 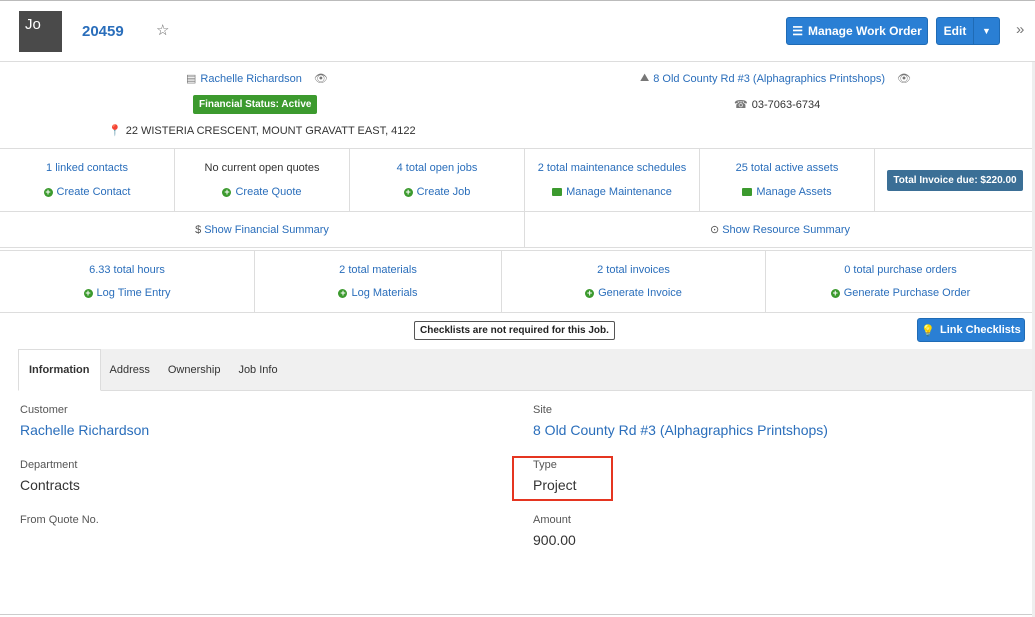 What do you see at coordinates (787, 192) in the screenshot?
I see `manage-assets-link: Manage Assets` at bounding box center [787, 192].